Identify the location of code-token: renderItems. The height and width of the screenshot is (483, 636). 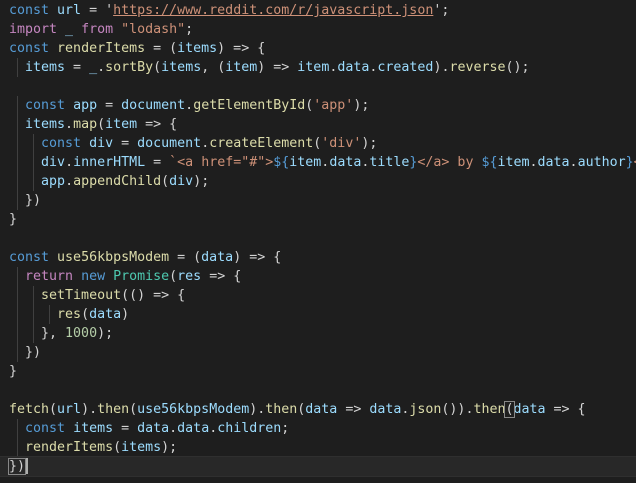
(69, 447).